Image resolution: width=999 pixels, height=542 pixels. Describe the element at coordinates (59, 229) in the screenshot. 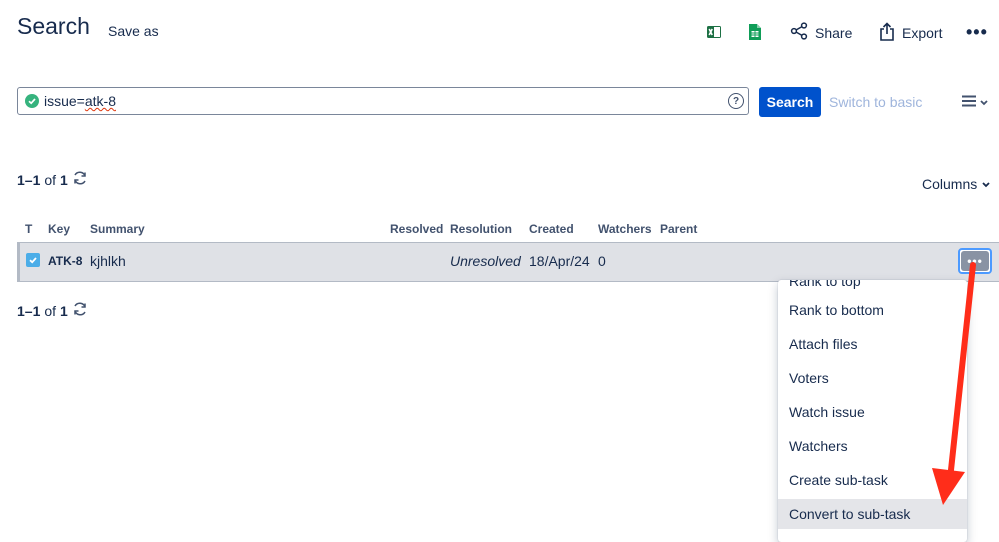

I see `column-header-key: Key` at that location.